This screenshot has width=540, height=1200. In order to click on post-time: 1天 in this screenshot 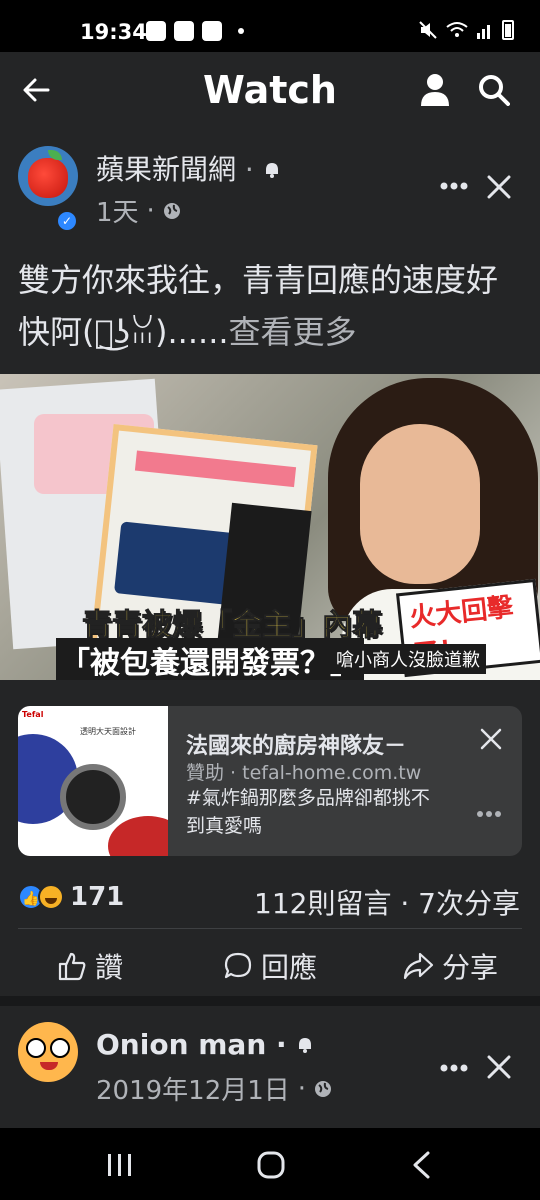, I will do `click(117, 210)`.